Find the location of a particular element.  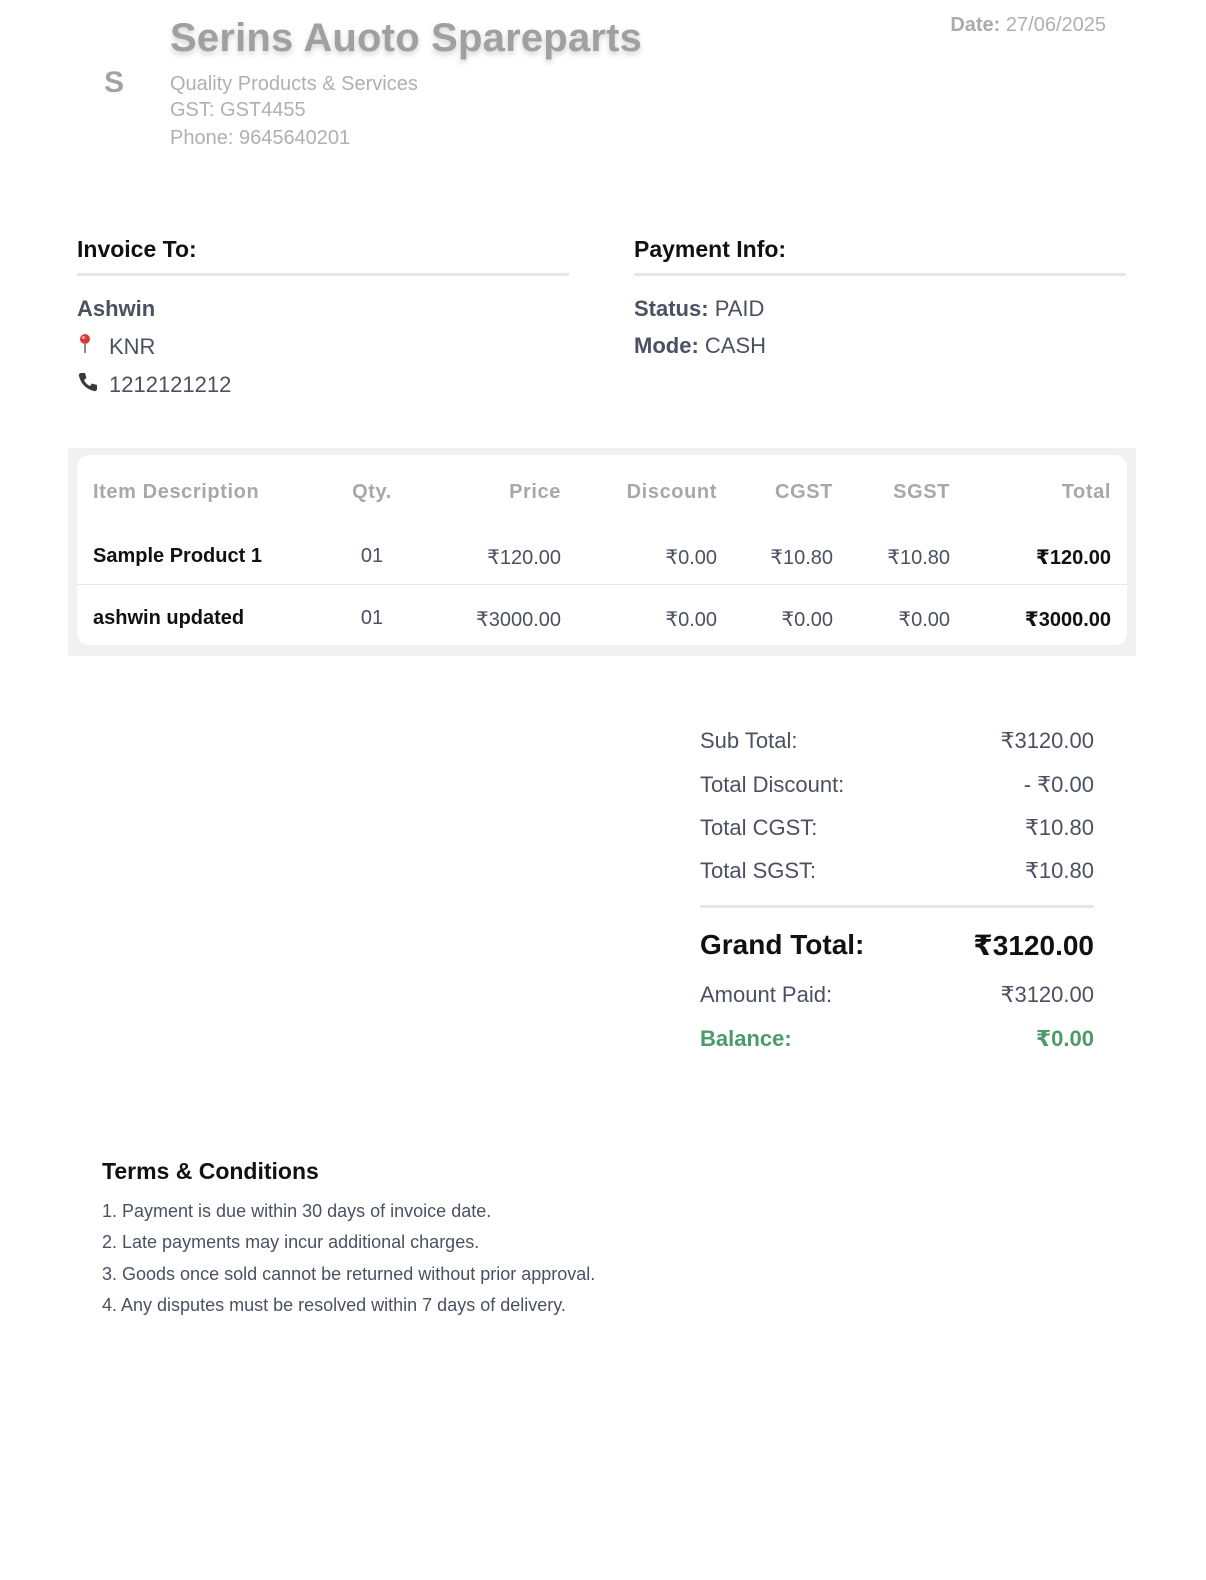

payment-status: Status: PAID is located at coordinates (699, 309).